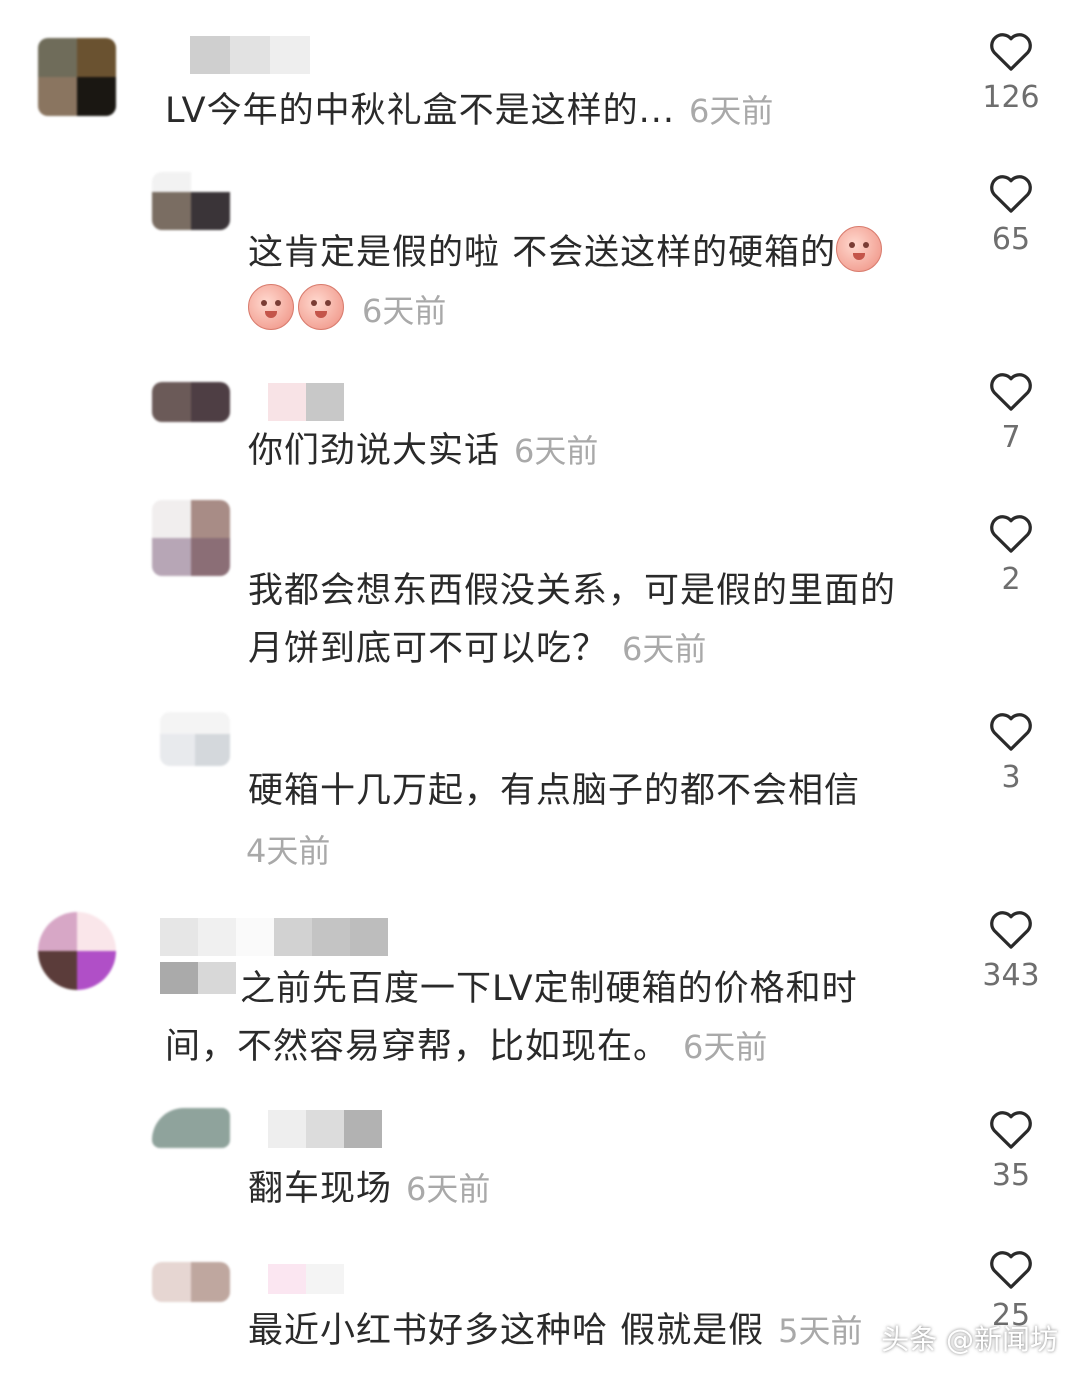 The width and height of the screenshot is (1080, 1379). Describe the element at coordinates (1011, 73) in the screenshot. I see `like-button: 126` at that location.